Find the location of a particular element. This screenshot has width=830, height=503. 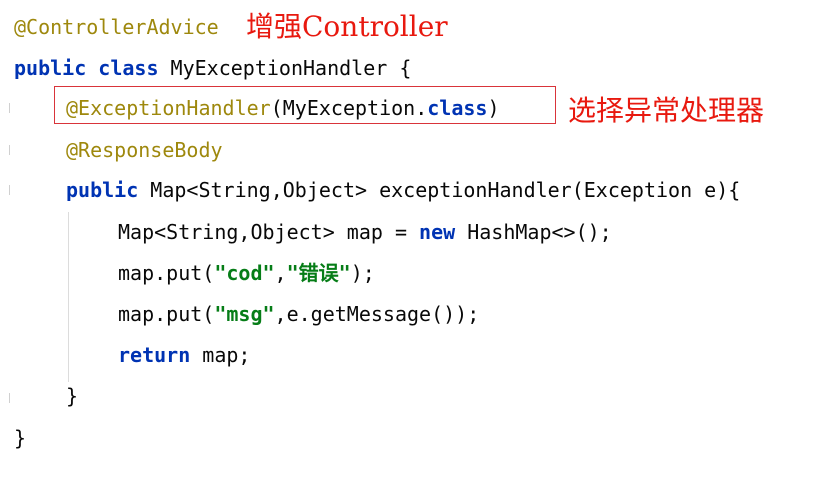

code-line-9: return map; is located at coordinates (184, 355).